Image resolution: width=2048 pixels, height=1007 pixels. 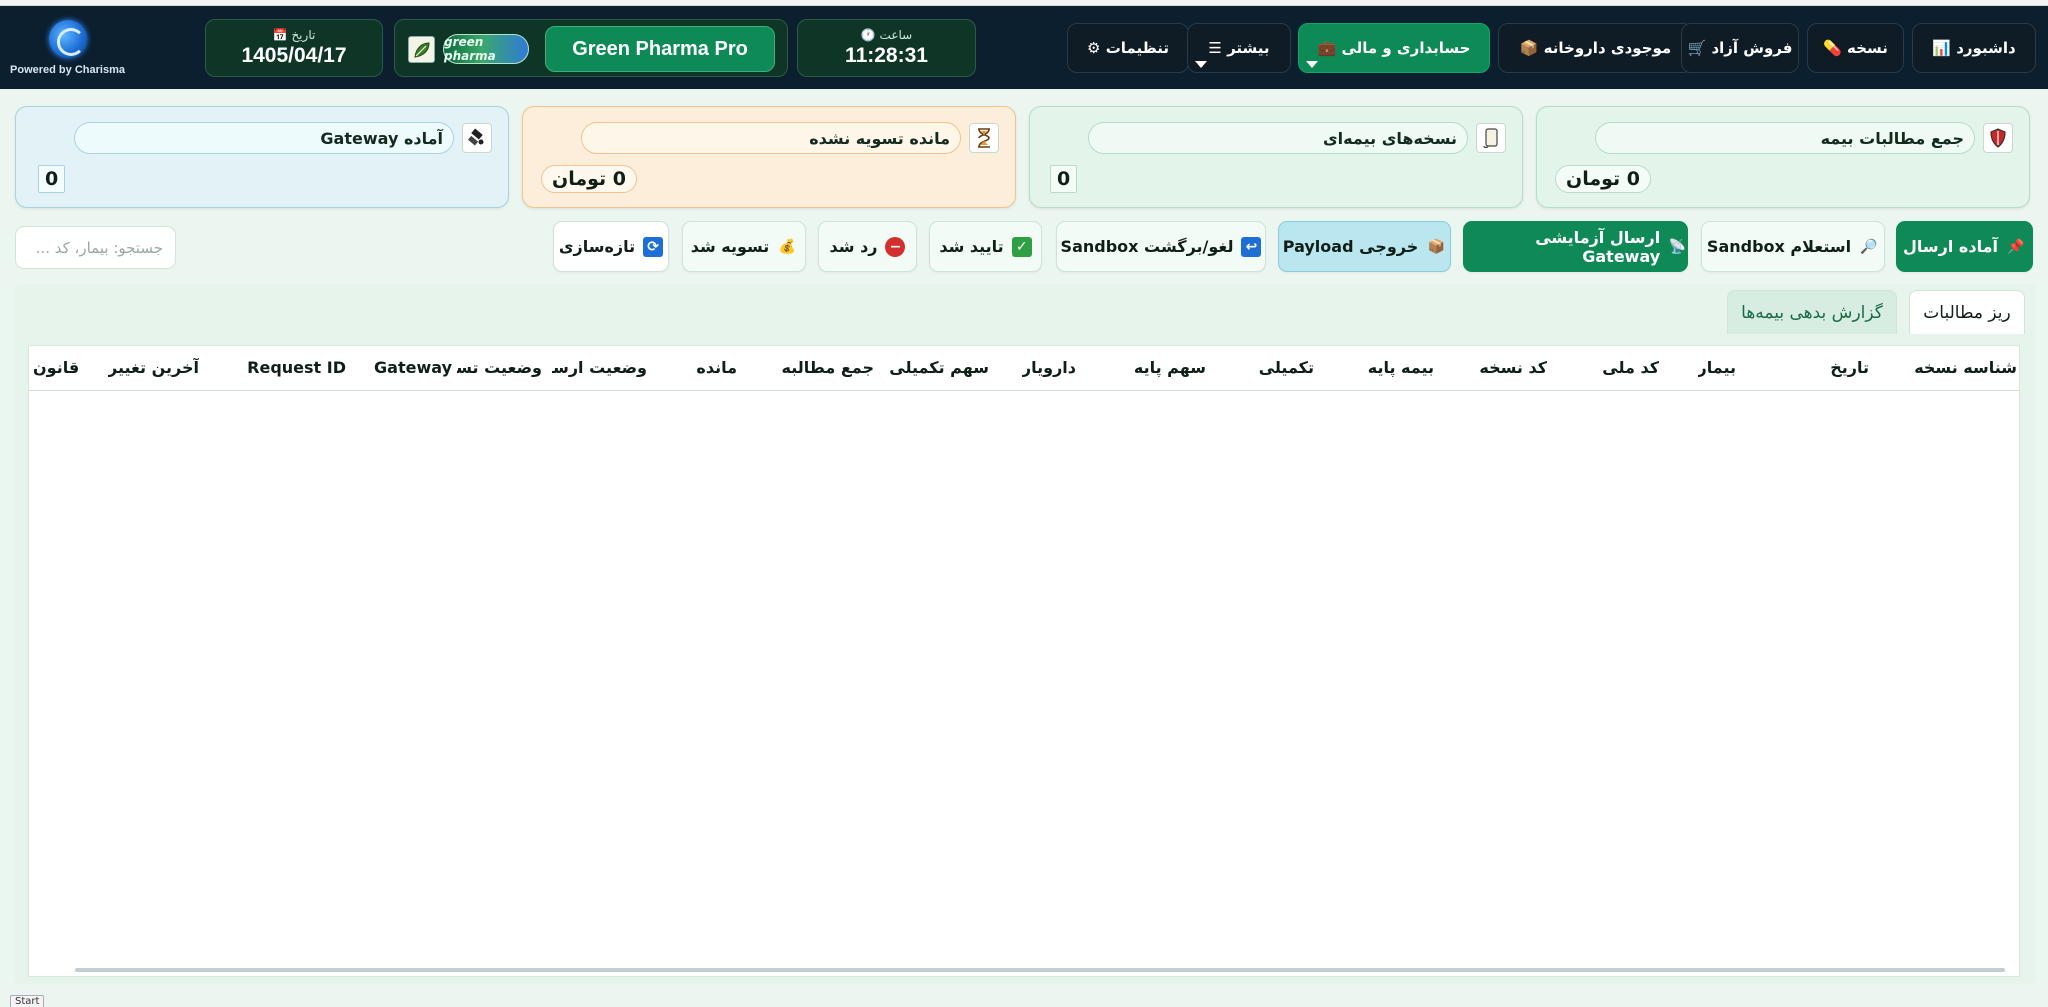 I want to click on nav-accounting-button: 💼 حسابداری و مالی, so click(x=1394, y=48).